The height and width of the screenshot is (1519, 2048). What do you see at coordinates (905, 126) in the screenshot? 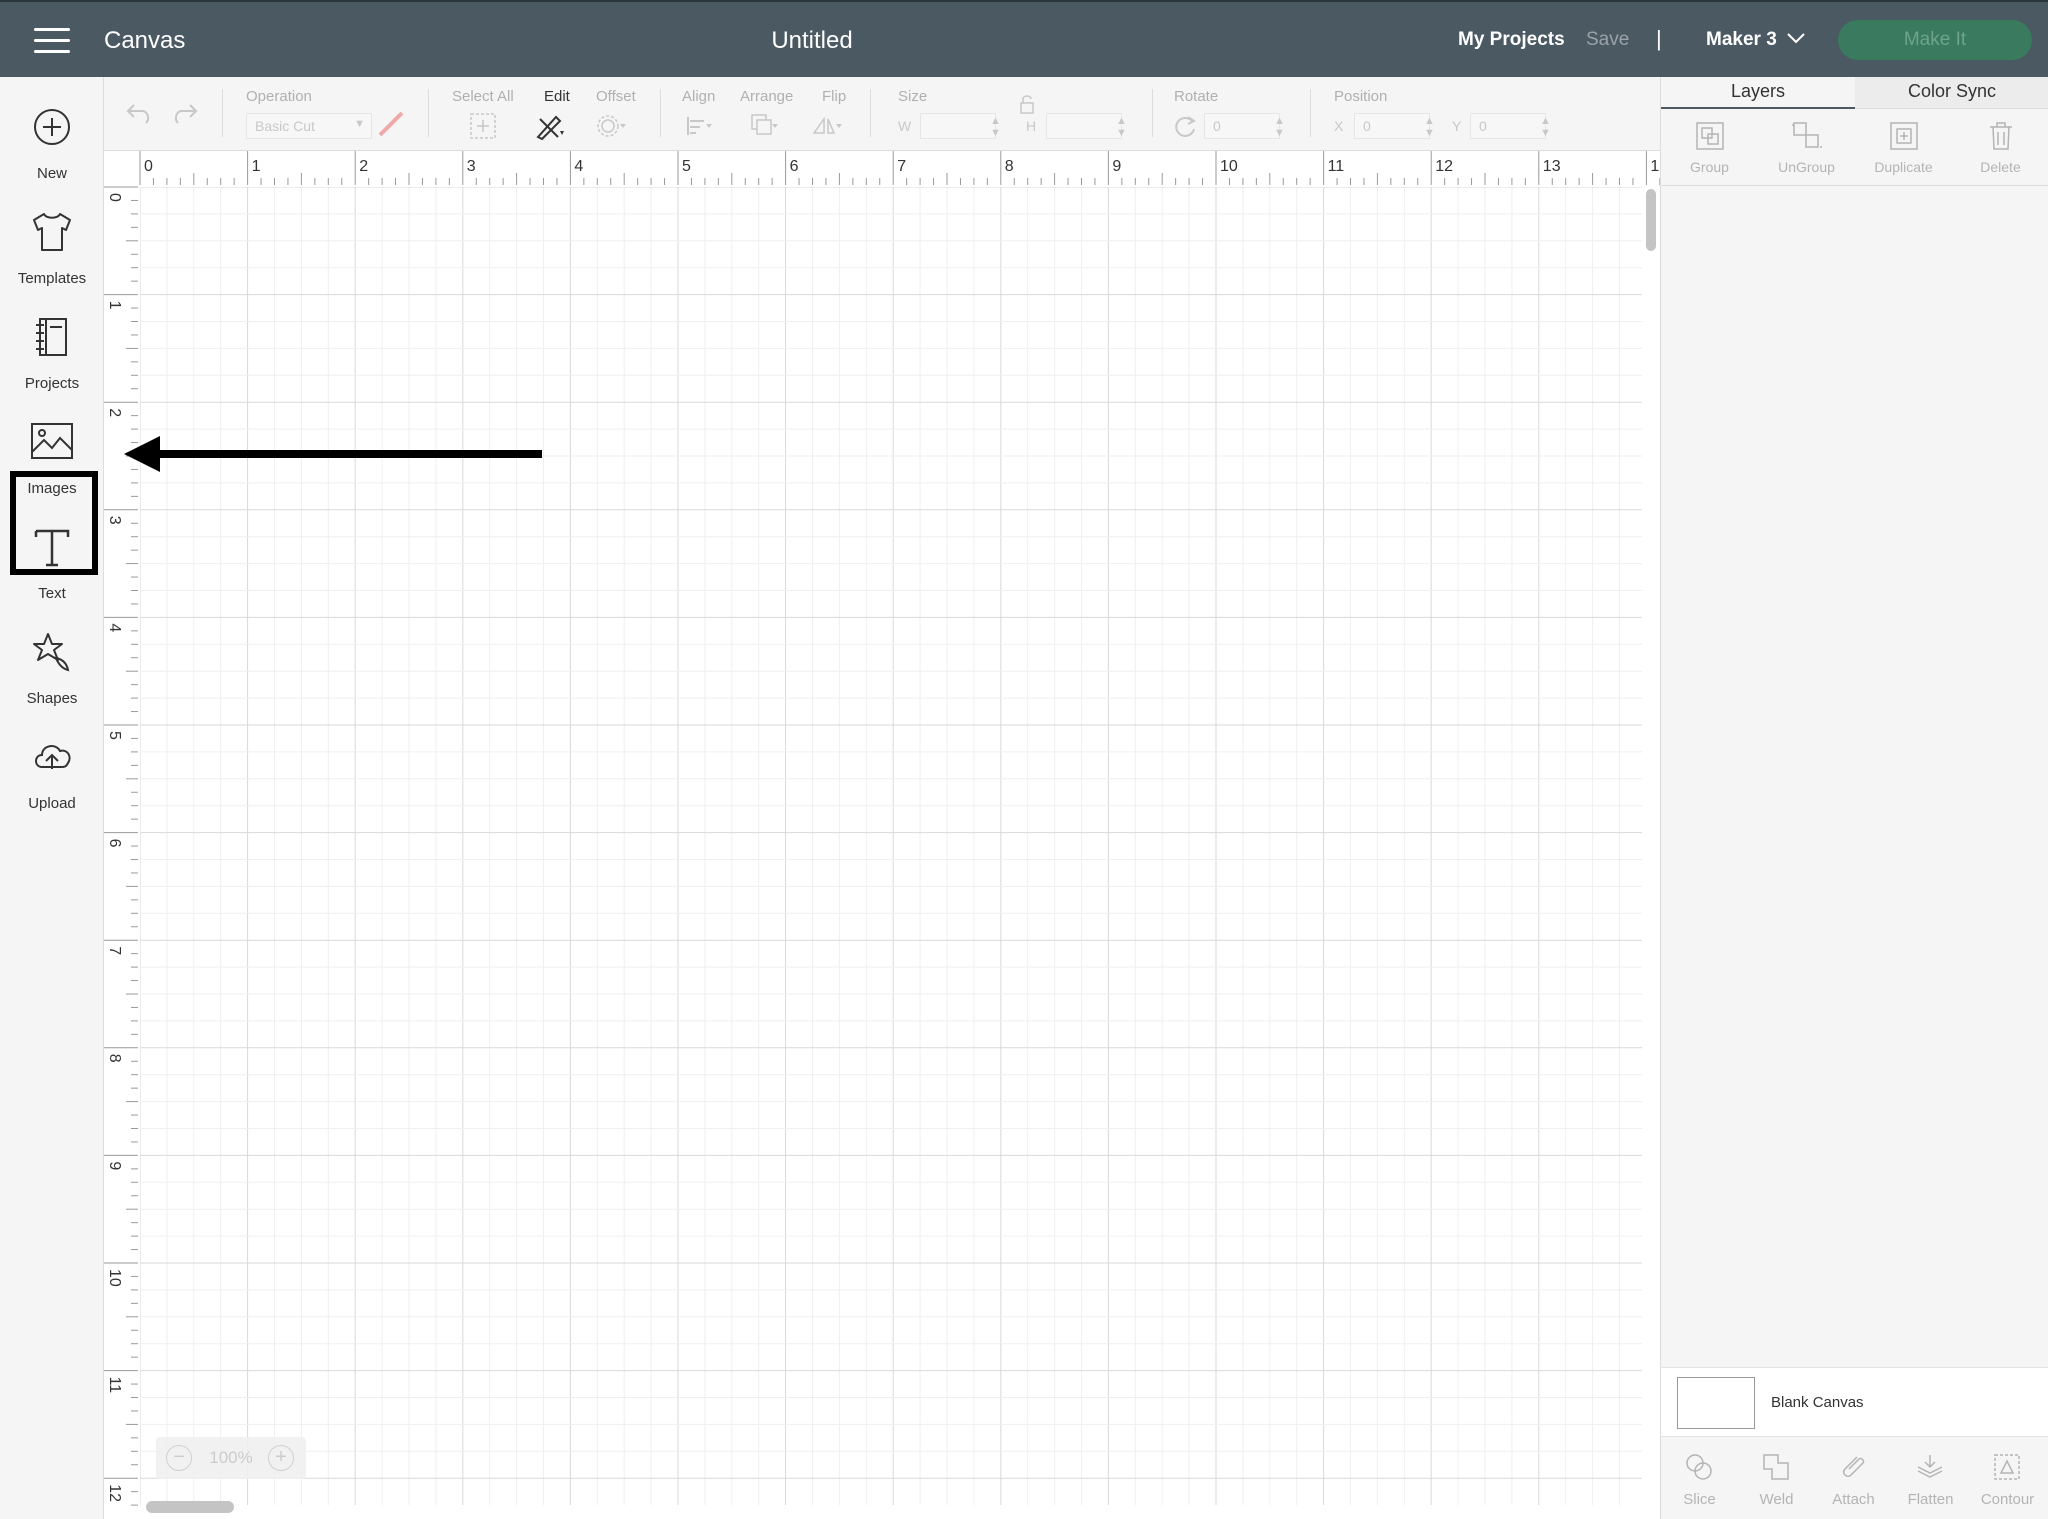
I see `width-label: W` at bounding box center [905, 126].